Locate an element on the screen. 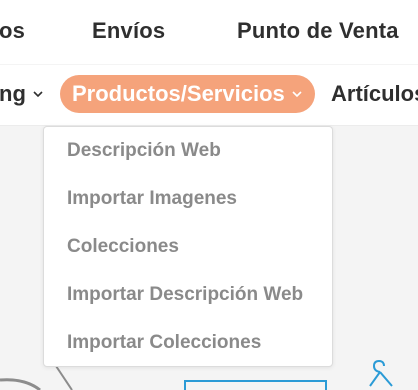 The image size is (418, 390). nav-item-punto-de-venta: Punto de Venta is located at coordinates (318, 31).